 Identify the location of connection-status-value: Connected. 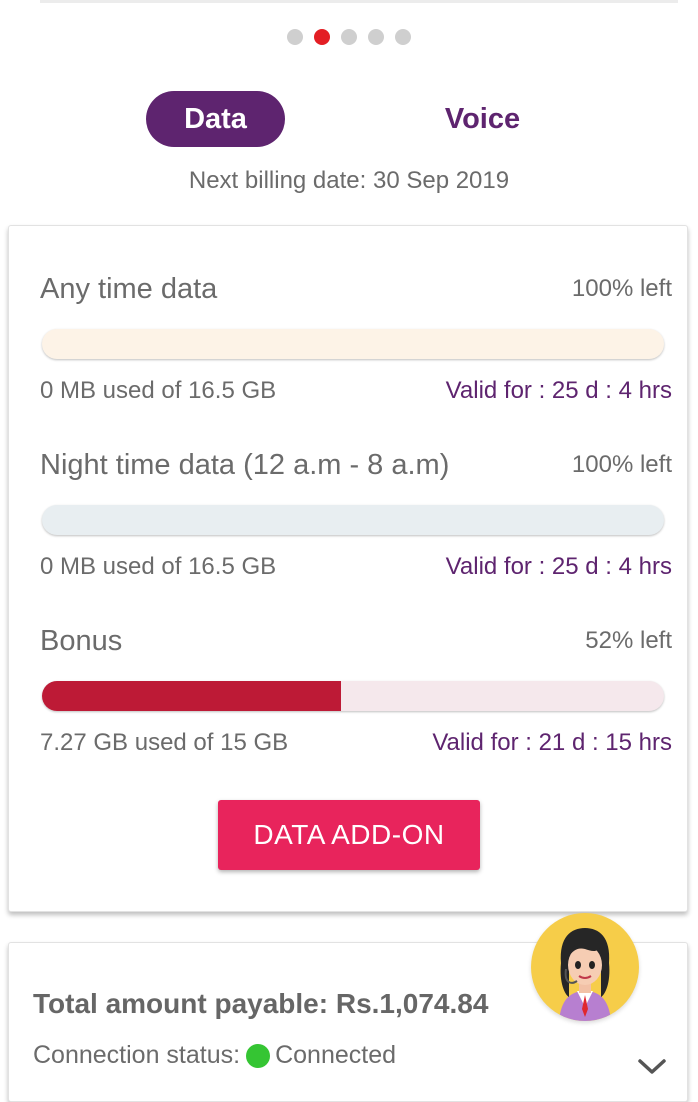
(336, 1055).